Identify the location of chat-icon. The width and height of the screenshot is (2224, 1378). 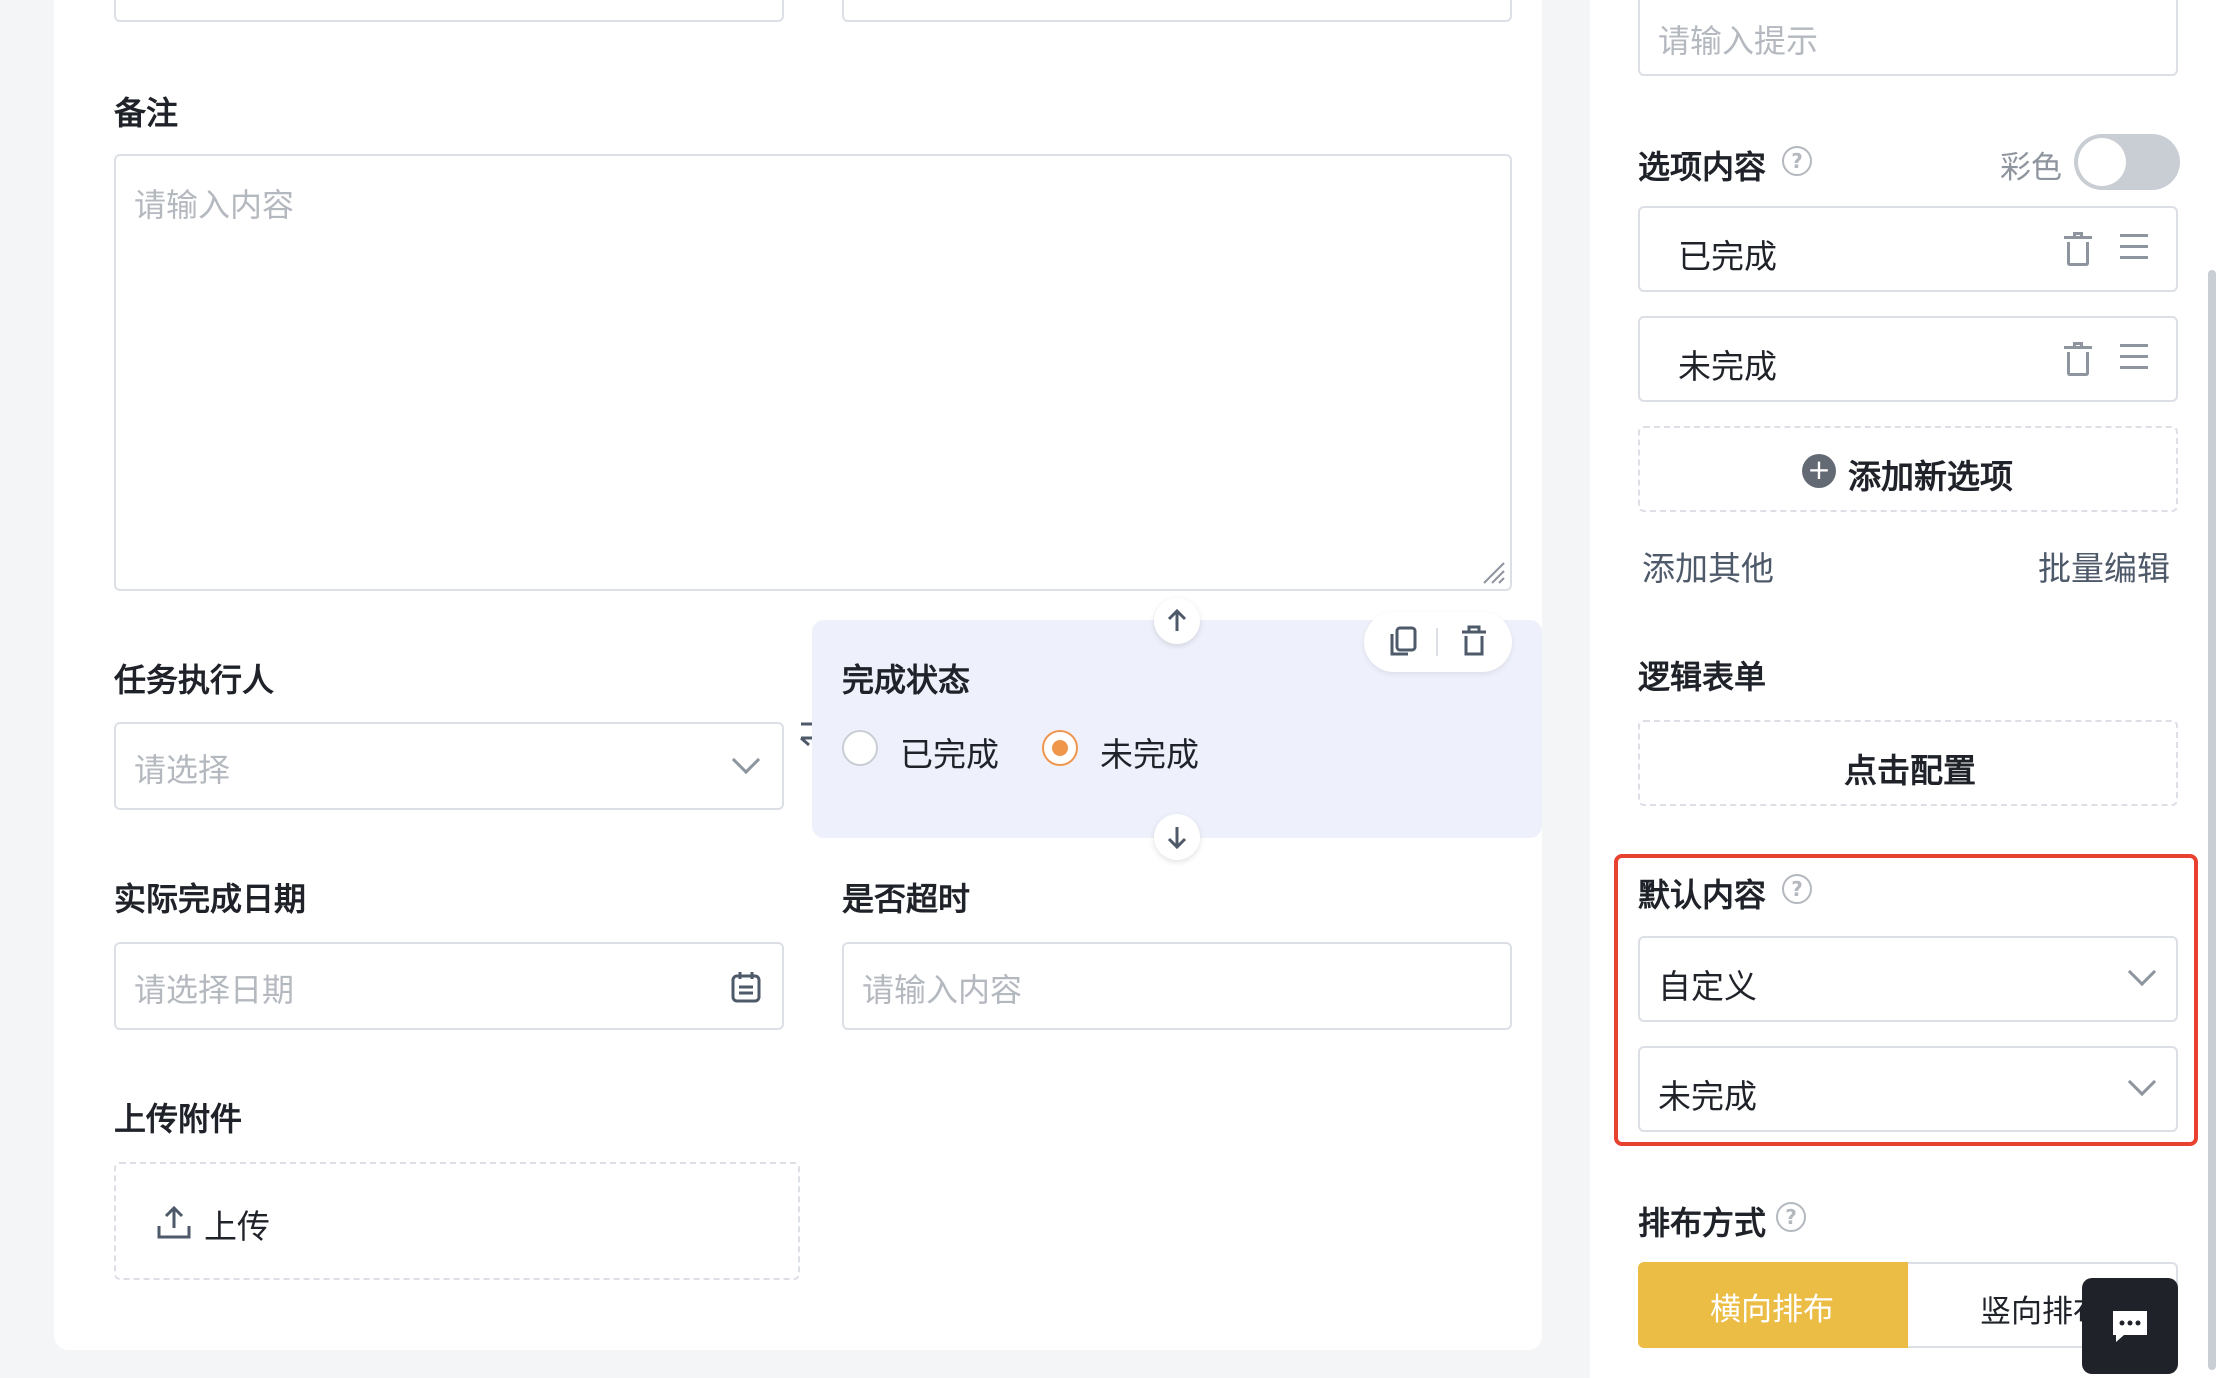
(2130, 1326).